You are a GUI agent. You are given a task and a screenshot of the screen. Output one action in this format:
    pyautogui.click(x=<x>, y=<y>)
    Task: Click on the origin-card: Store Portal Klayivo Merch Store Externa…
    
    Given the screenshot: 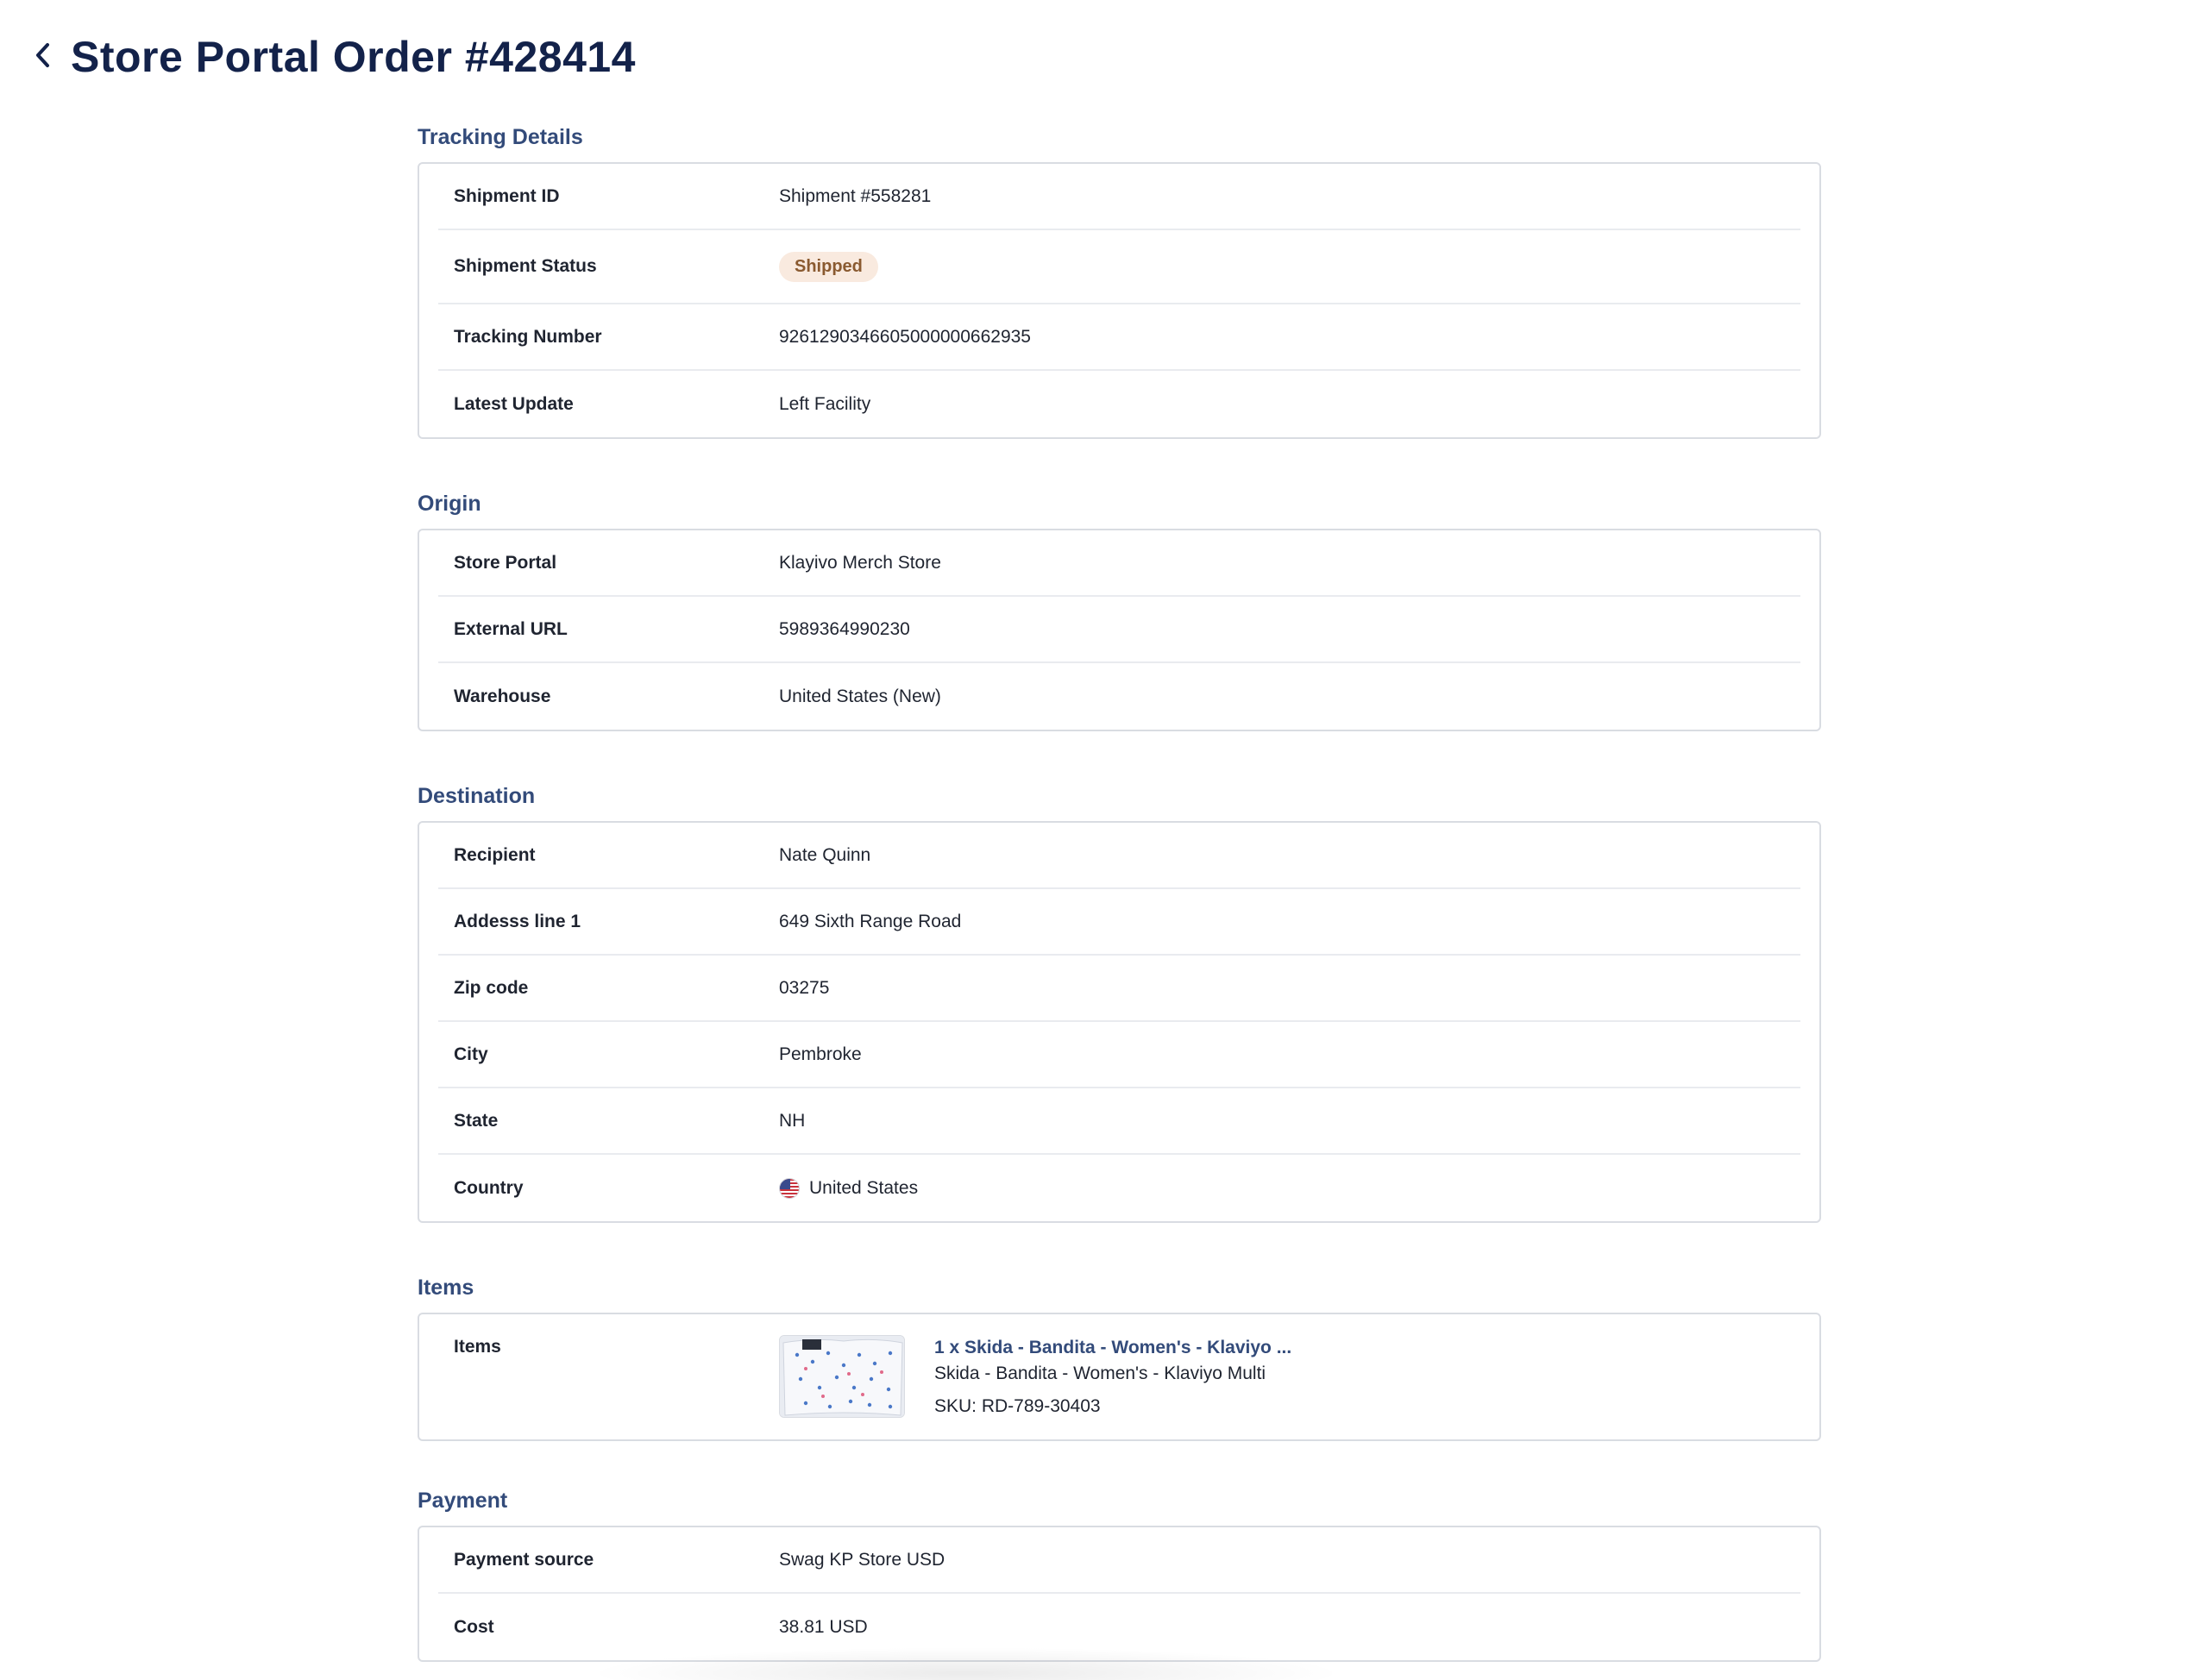 What is the action you would take?
    pyautogui.click(x=1119, y=630)
    